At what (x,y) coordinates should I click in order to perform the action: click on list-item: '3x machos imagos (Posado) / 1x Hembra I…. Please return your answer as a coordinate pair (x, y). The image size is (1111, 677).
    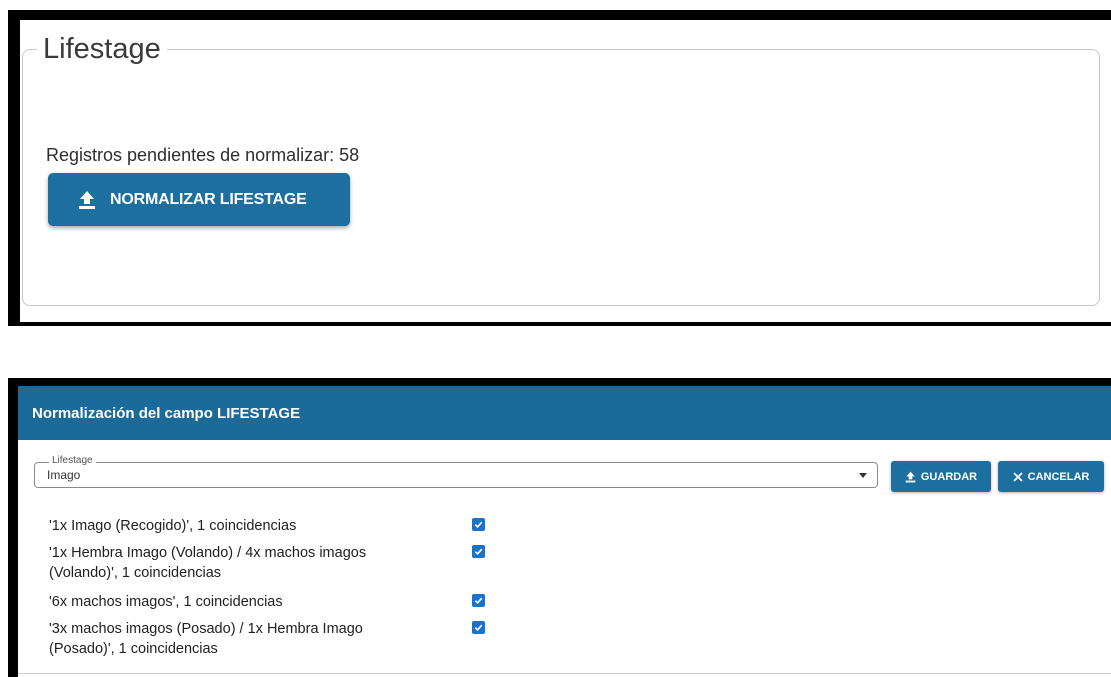
    Looking at the image, I should click on (309, 639).